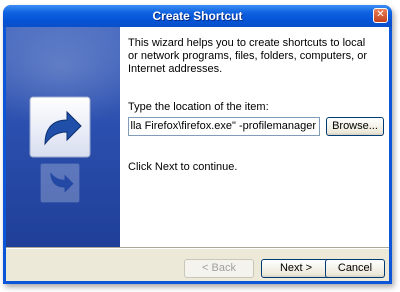 This screenshot has width=400, height=292. I want to click on window-title: Create Shortcut, so click(197, 16).